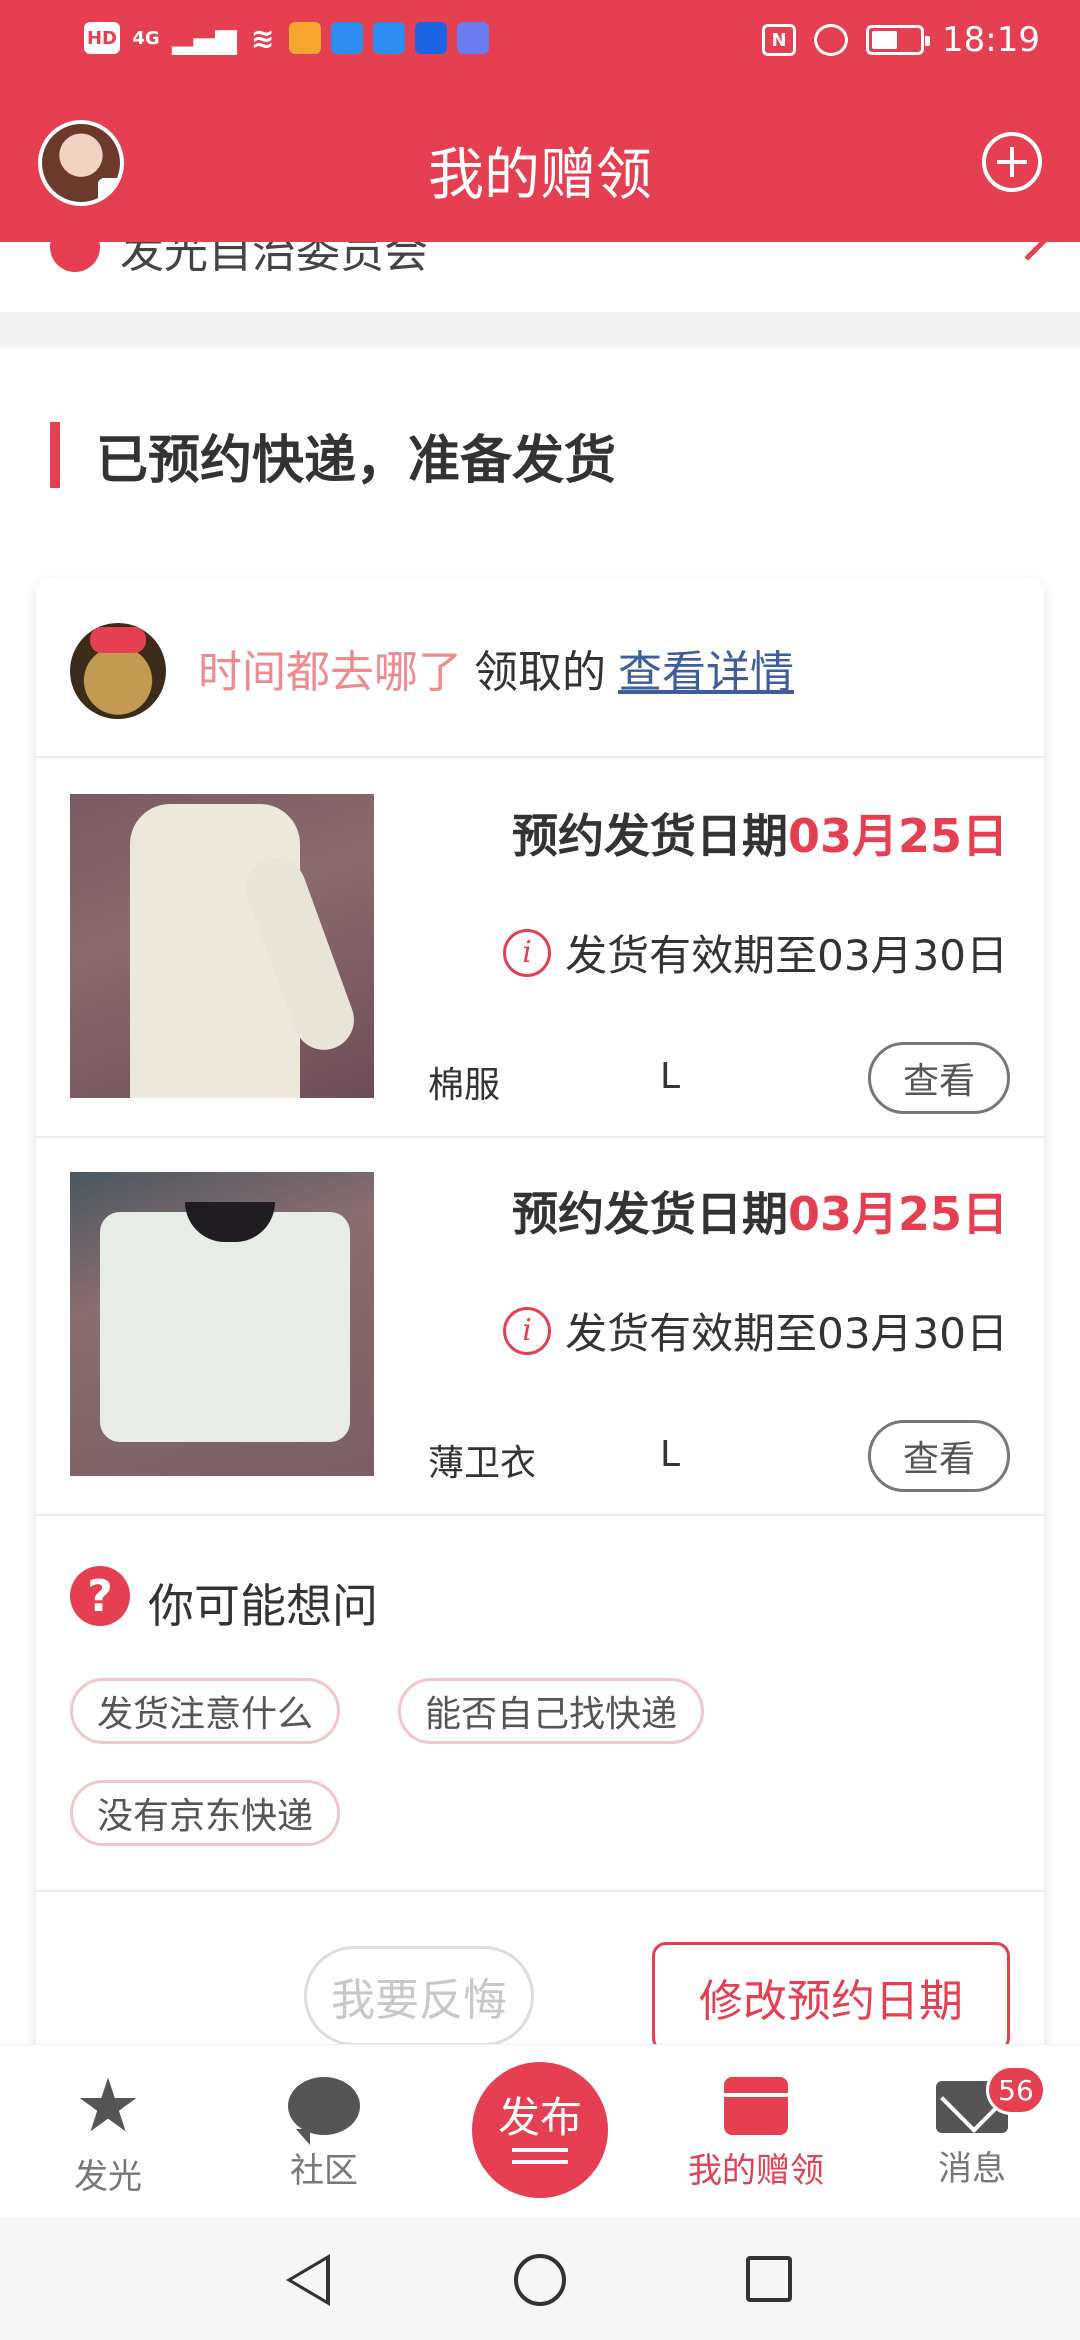  I want to click on nav-item-faguang: ★ 发光, so click(108, 2130).